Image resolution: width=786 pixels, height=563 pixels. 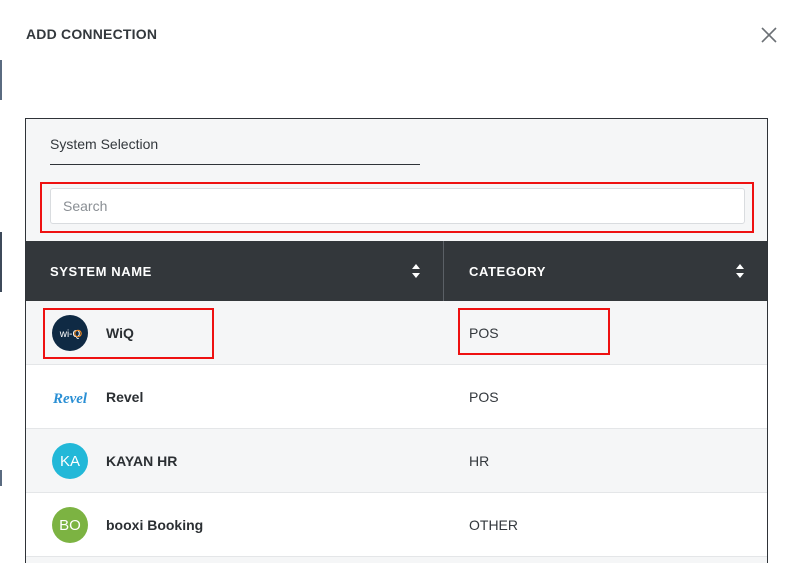 I want to click on system-name: KAYAN HR, so click(x=142, y=460).